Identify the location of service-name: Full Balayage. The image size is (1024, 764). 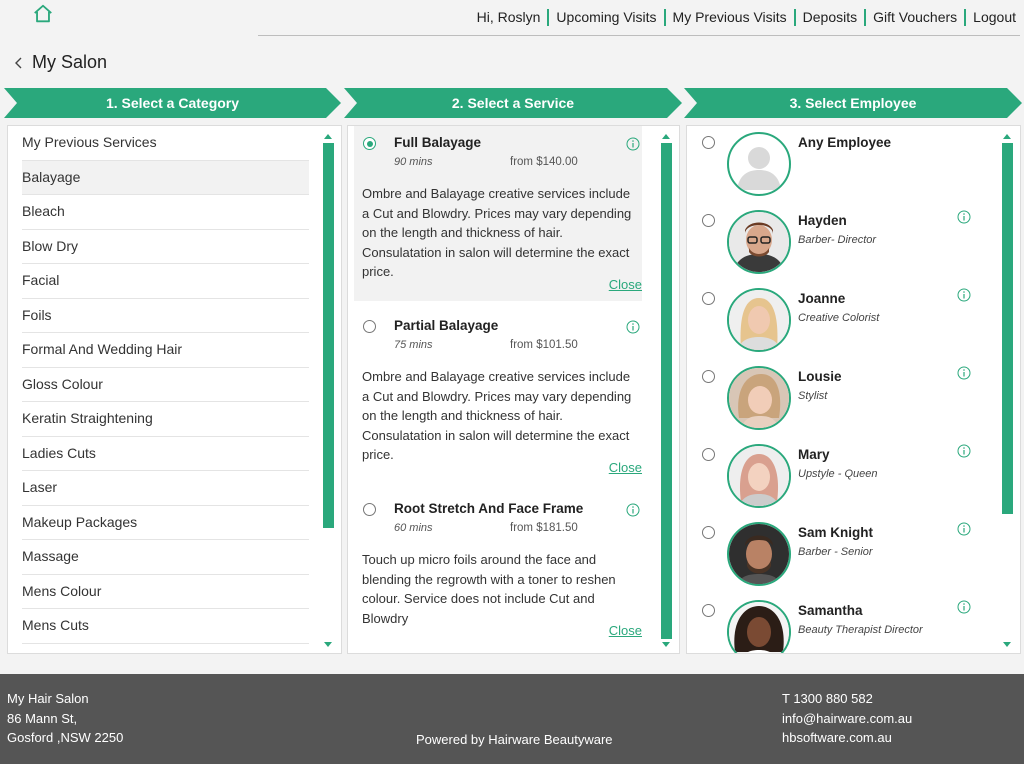
(438, 142).